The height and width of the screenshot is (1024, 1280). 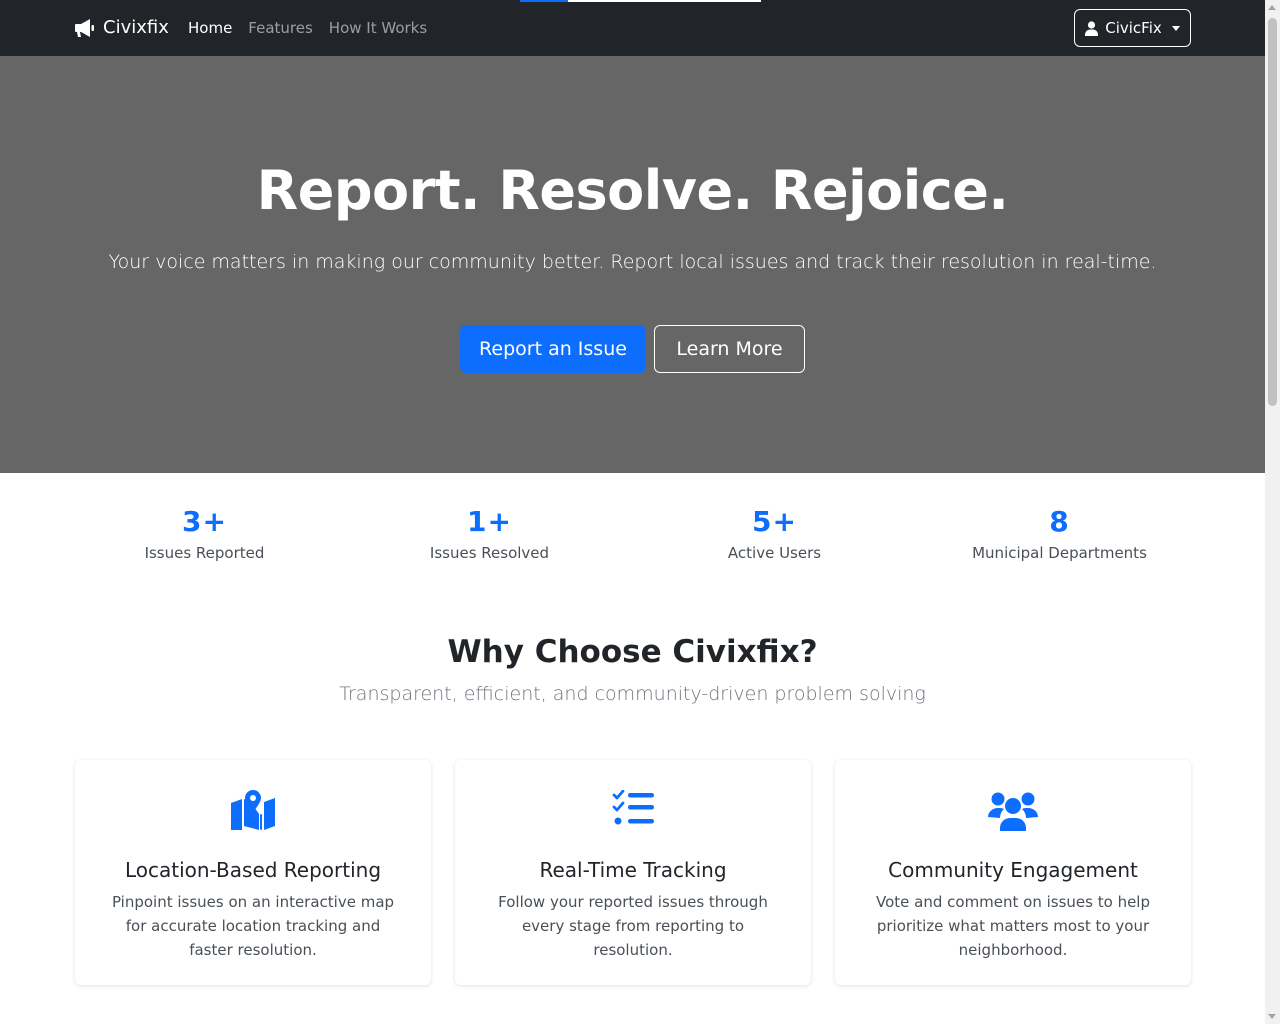 I want to click on user-menu-button: CivicFix, so click(x=1132, y=28).